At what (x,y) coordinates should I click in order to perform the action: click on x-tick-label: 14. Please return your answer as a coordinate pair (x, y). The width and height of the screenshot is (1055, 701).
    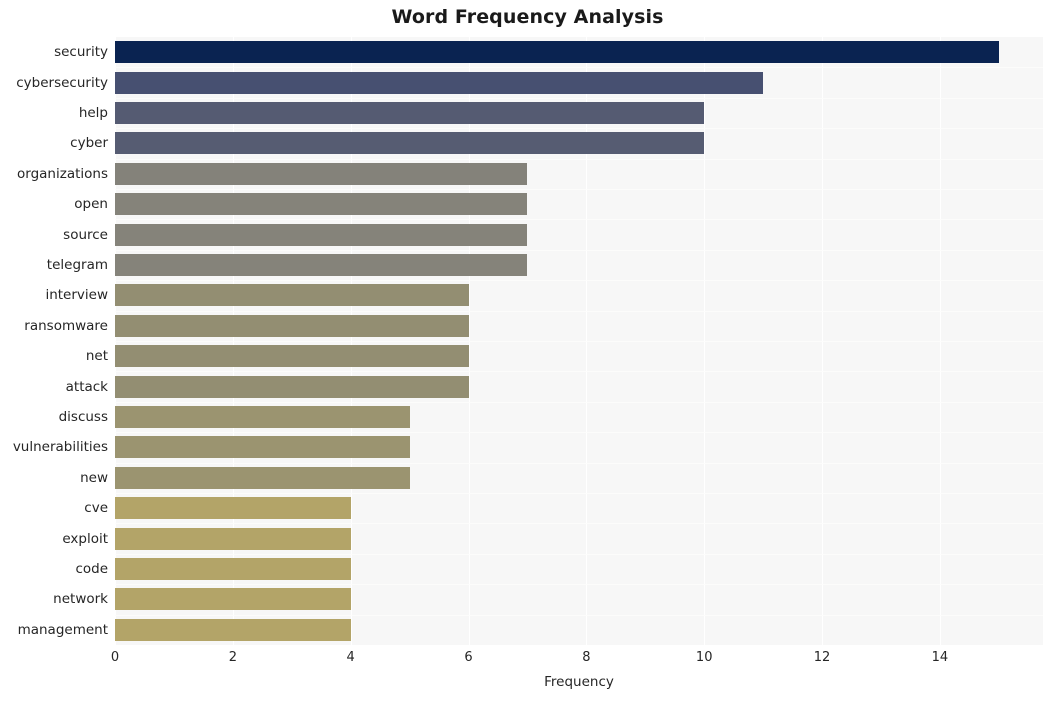
    Looking at the image, I should click on (940, 657).